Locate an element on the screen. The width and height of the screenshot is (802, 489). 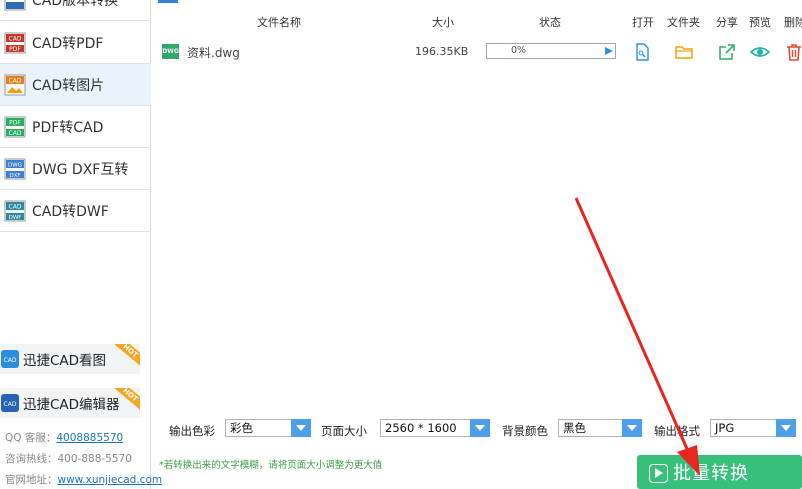
sidebar-item-label: PDF转CAD is located at coordinates (68, 127).